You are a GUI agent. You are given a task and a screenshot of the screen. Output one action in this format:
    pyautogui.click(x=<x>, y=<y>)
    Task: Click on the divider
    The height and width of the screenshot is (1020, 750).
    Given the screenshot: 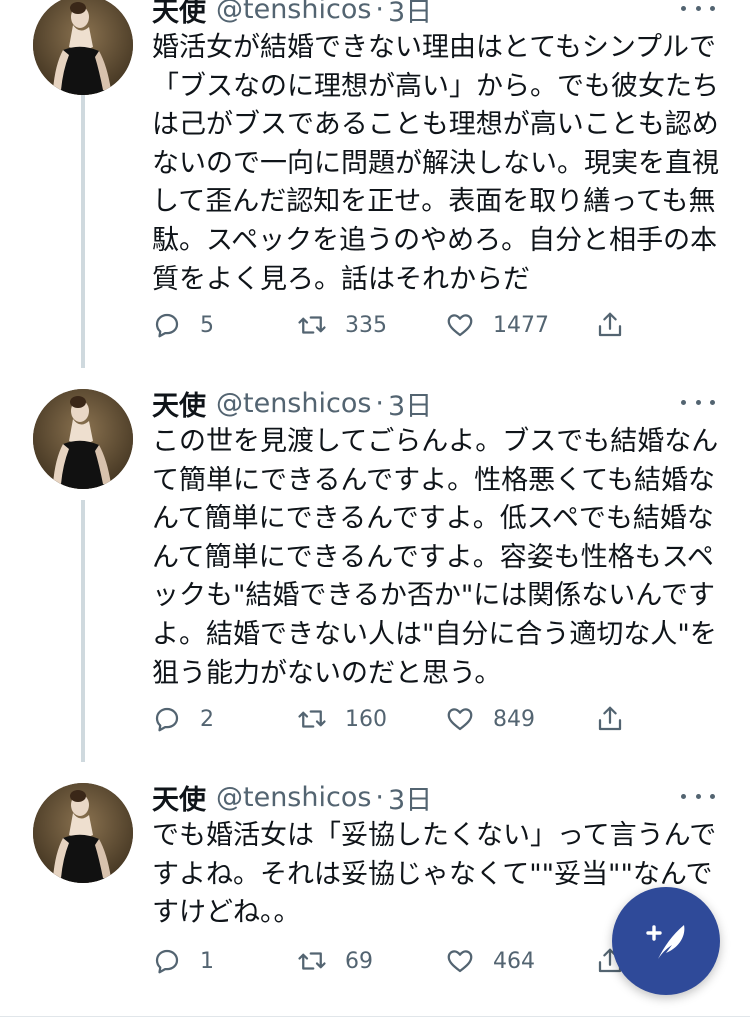 What is the action you would take?
    pyautogui.click(x=375, y=1016)
    